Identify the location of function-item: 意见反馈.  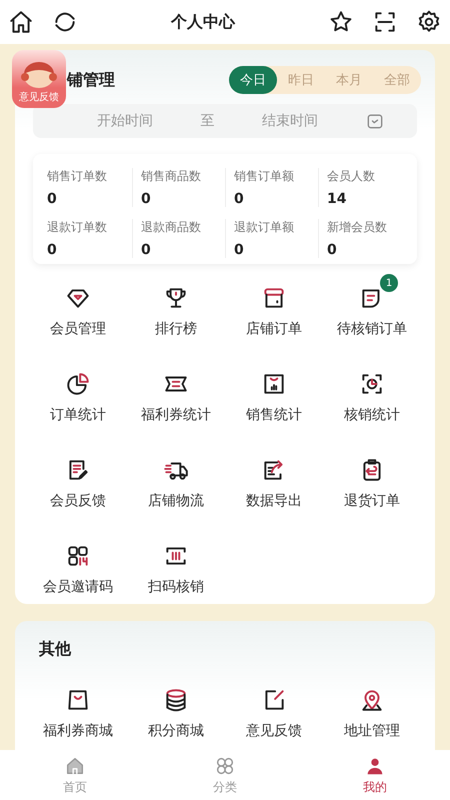
(274, 707).